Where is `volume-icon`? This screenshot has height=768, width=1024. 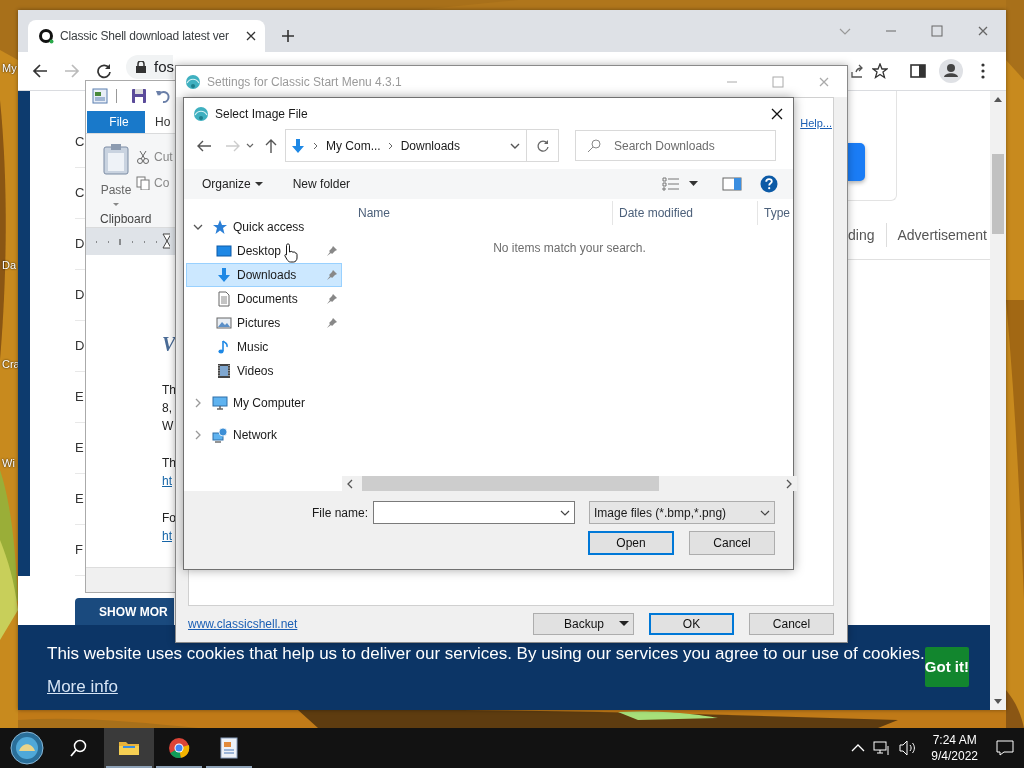 volume-icon is located at coordinates (908, 748).